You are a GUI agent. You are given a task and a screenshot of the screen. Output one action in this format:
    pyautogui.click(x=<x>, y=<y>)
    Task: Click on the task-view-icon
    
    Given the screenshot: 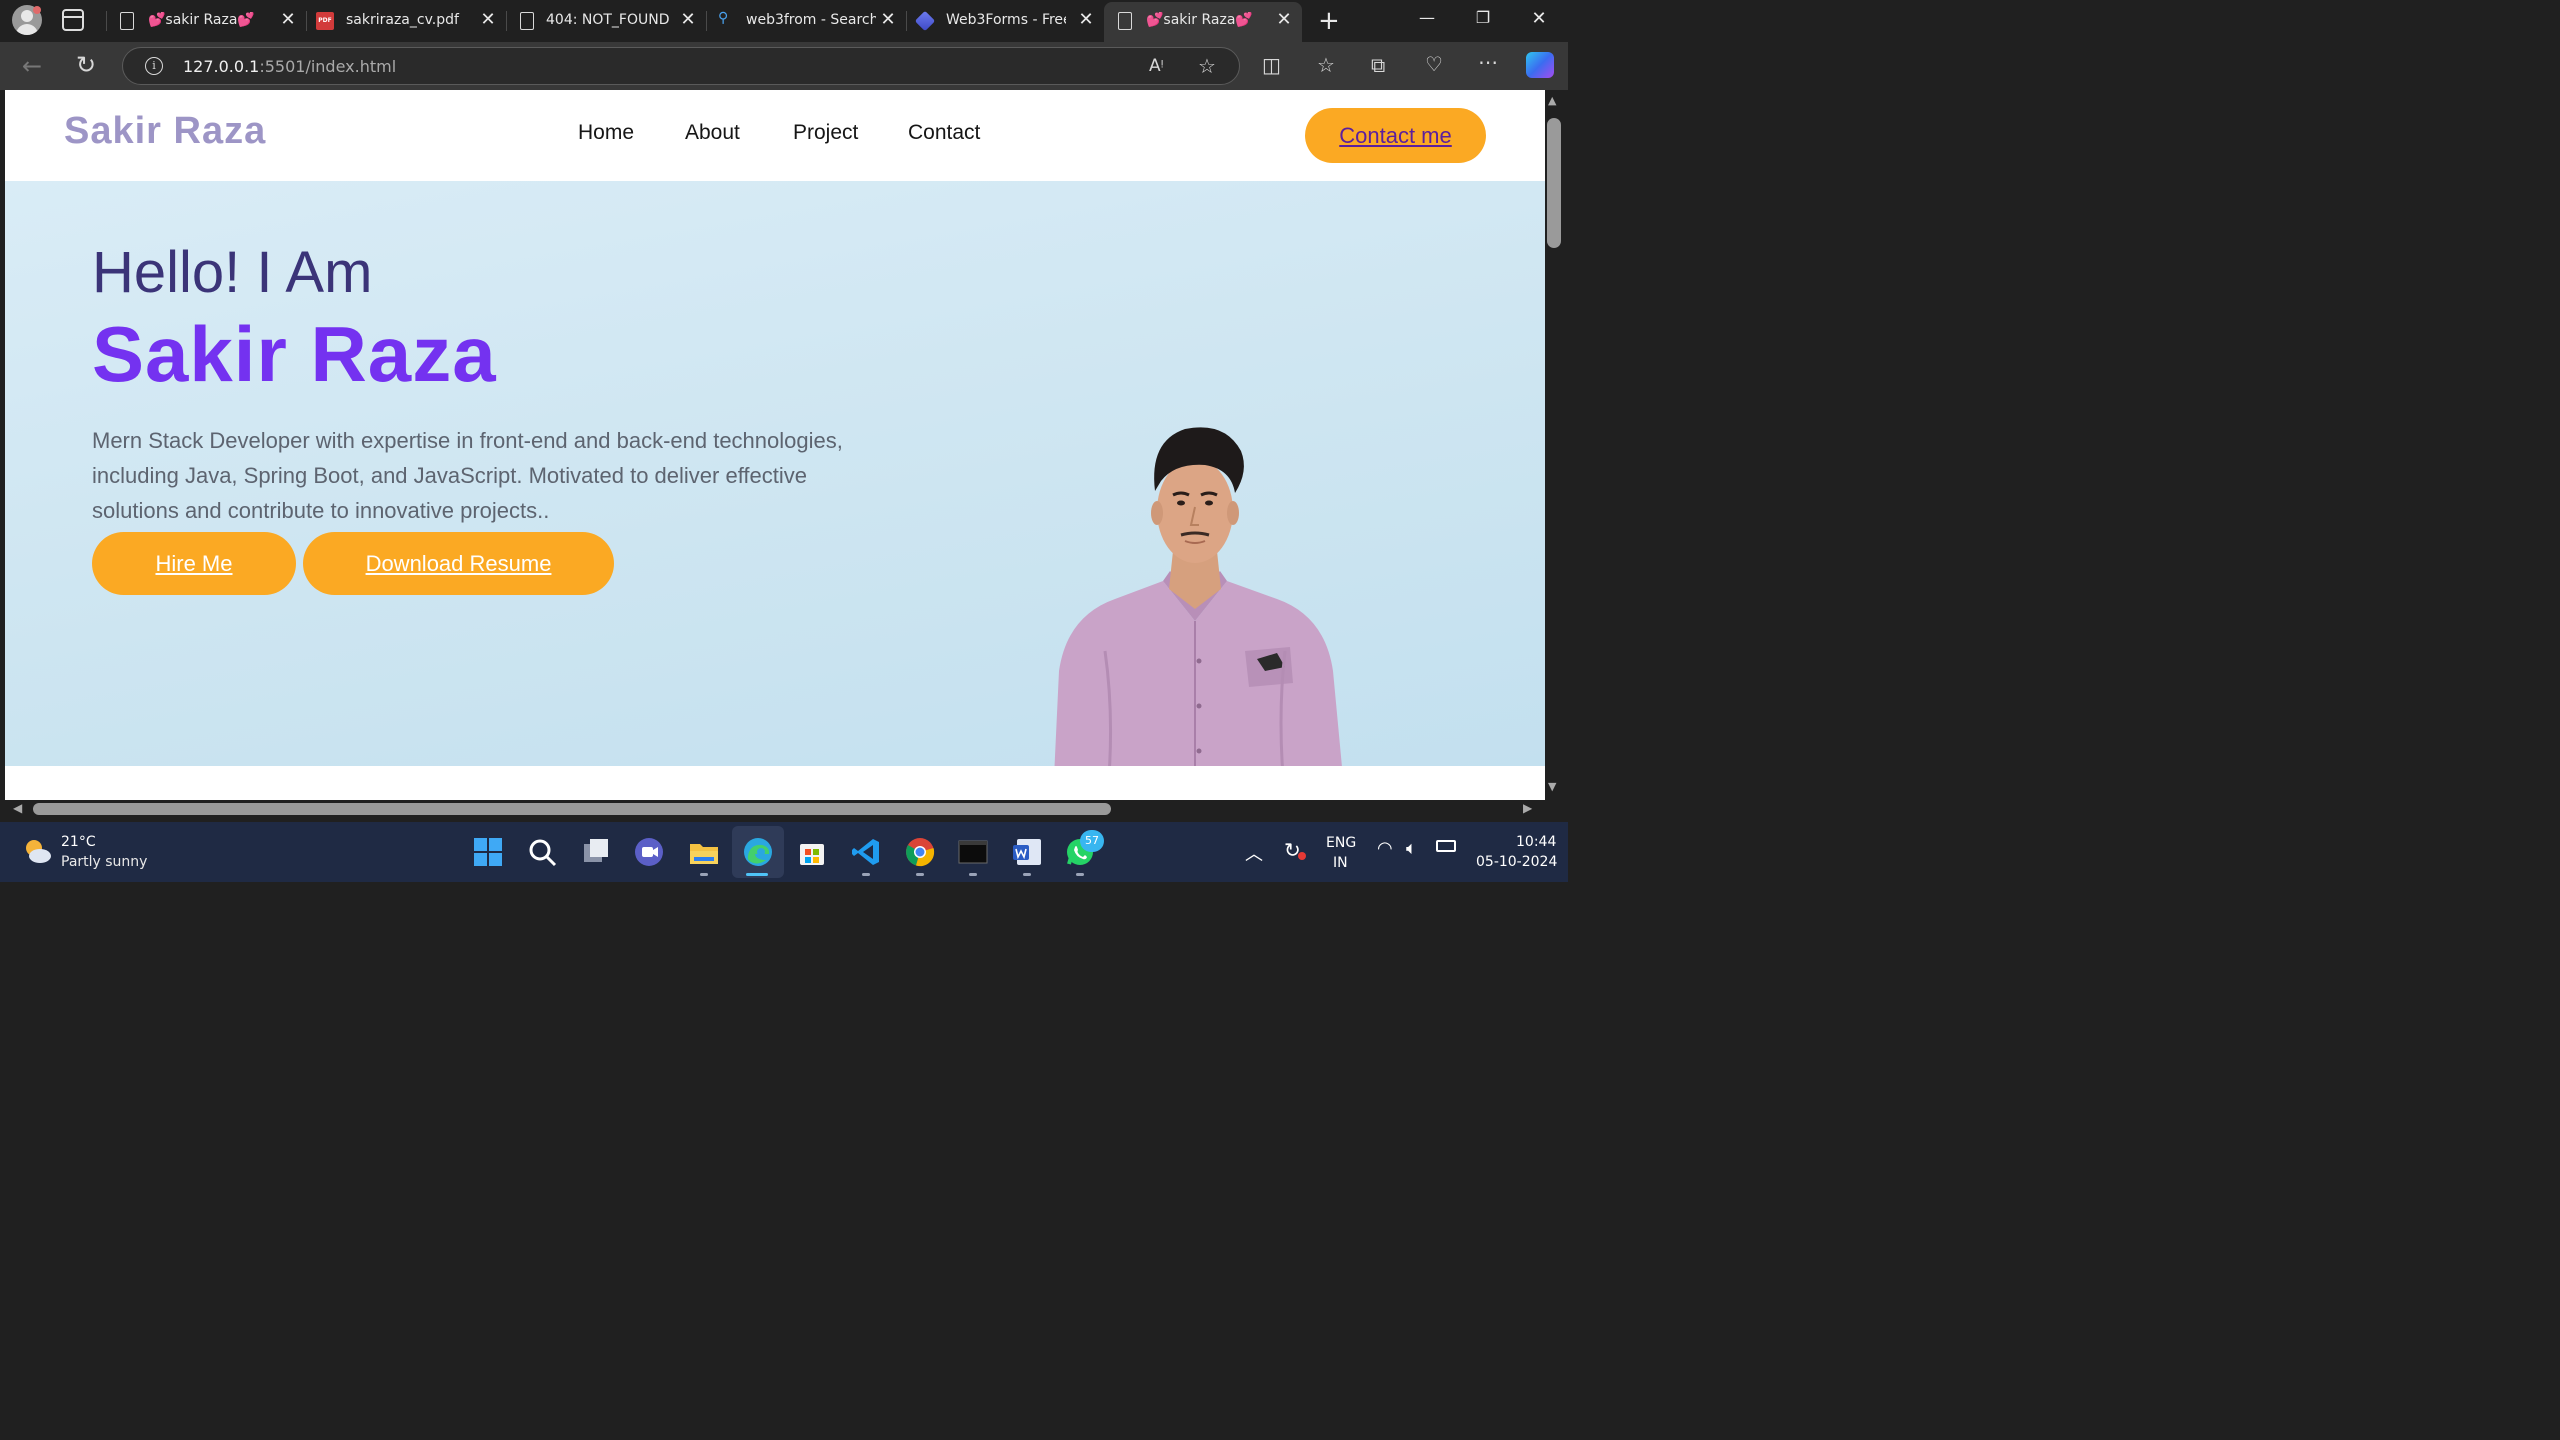 What is the action you would take?
    pyautogui.click(x=596, y=852)
    